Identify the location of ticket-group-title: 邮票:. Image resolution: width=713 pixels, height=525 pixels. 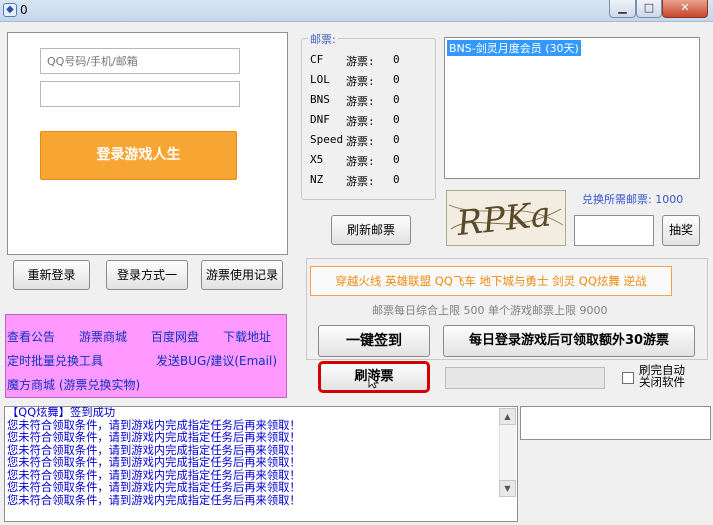
(323, 39).